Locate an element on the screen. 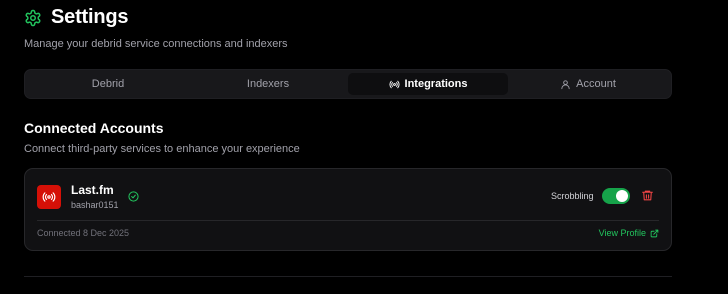  page-title: Settings is located at coordinates (90, 17).